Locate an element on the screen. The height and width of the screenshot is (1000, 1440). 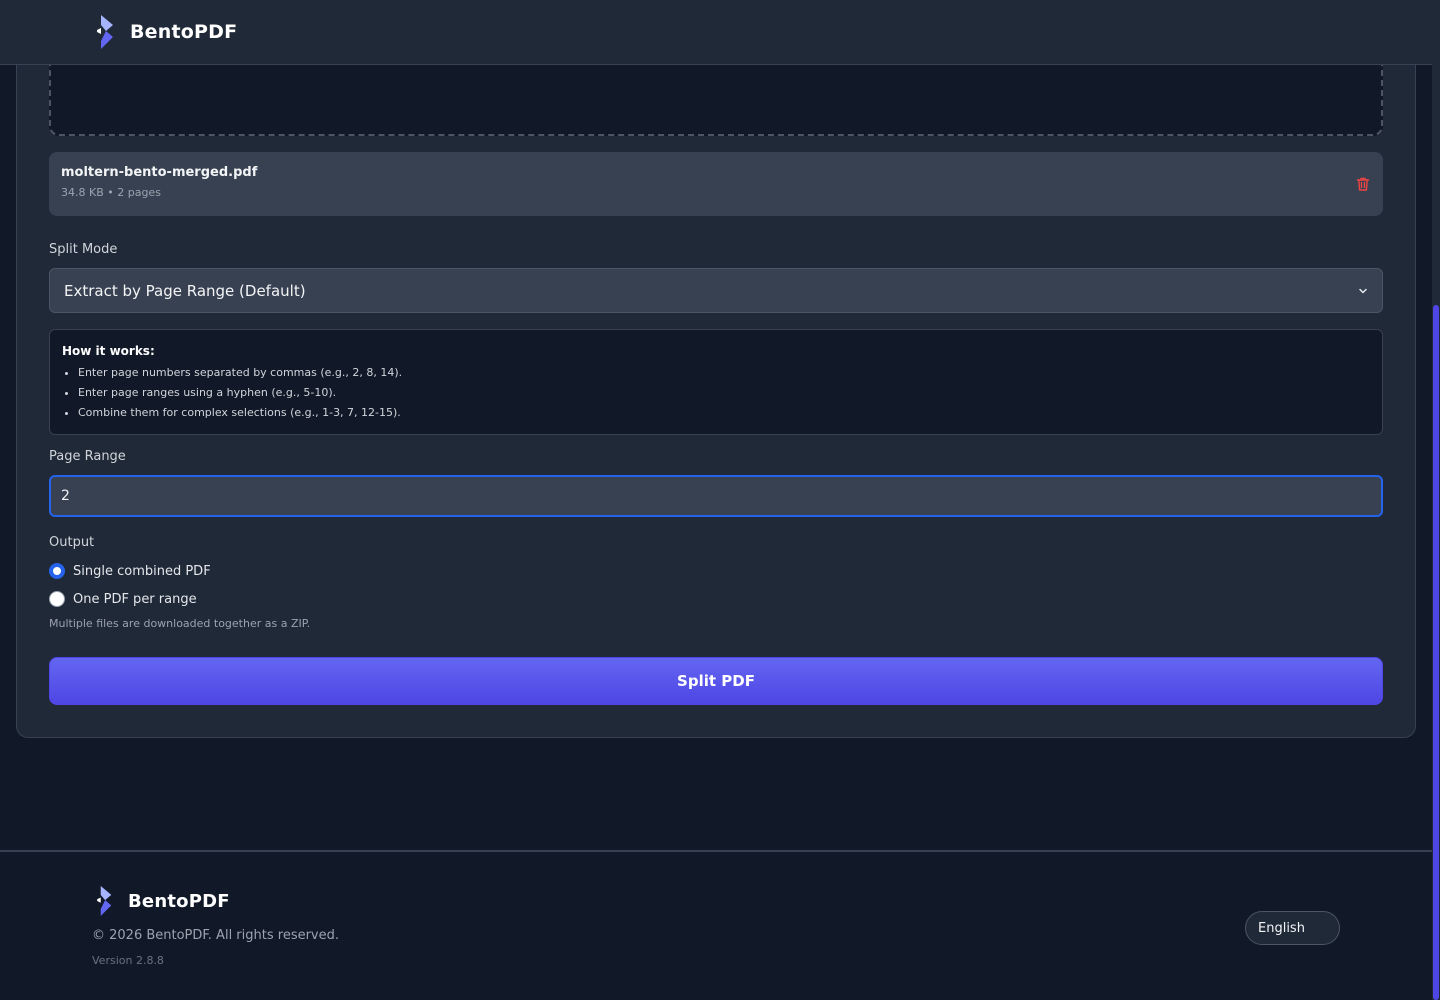
output-option-single: Single combined PDF is located at coordinates (130, 571).